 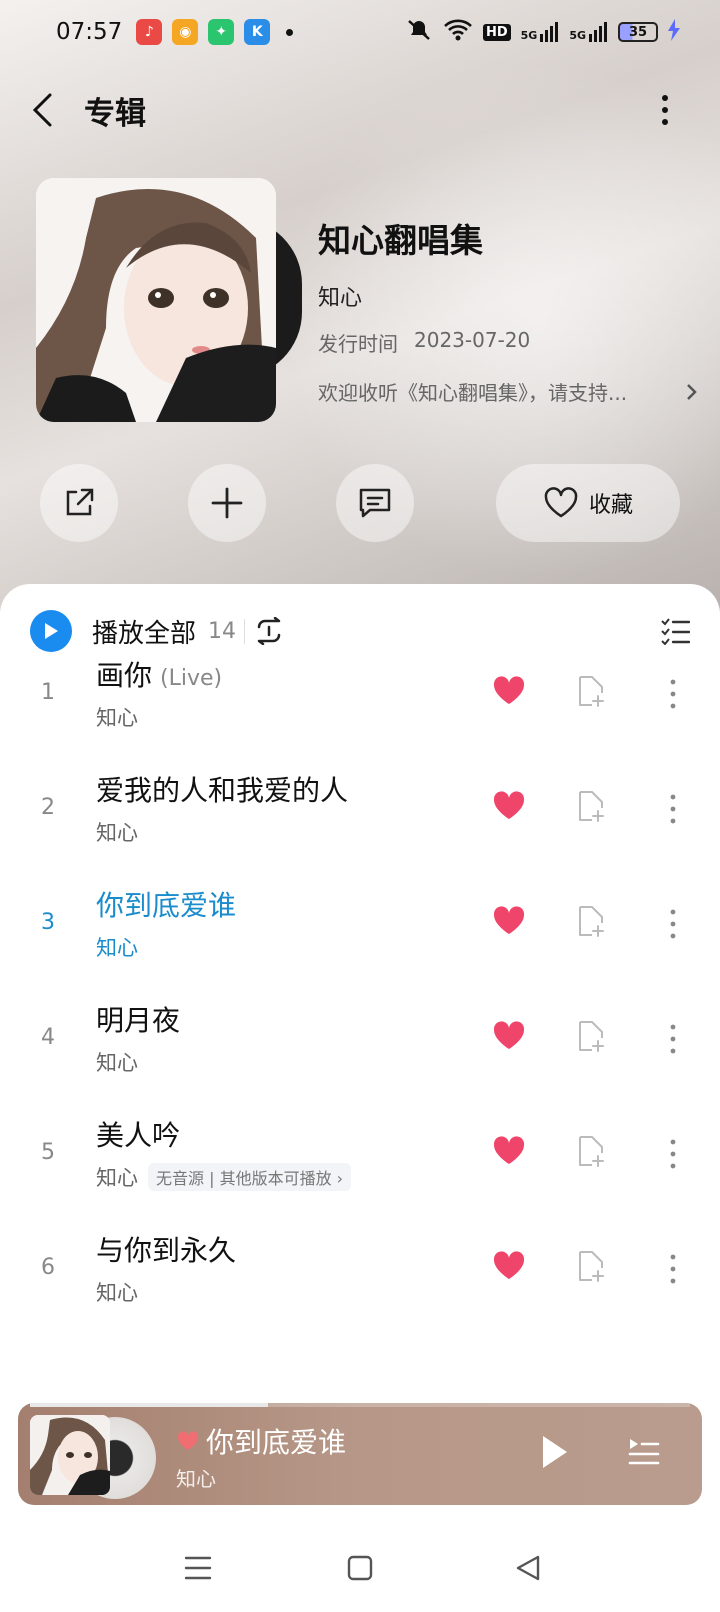 I want to click on album-release-date: 发行时间 2023-07-20, so click(x=508, y=342).